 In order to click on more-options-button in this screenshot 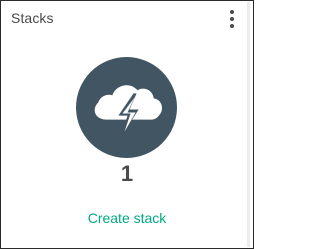, I will do `click(232, 19)`.